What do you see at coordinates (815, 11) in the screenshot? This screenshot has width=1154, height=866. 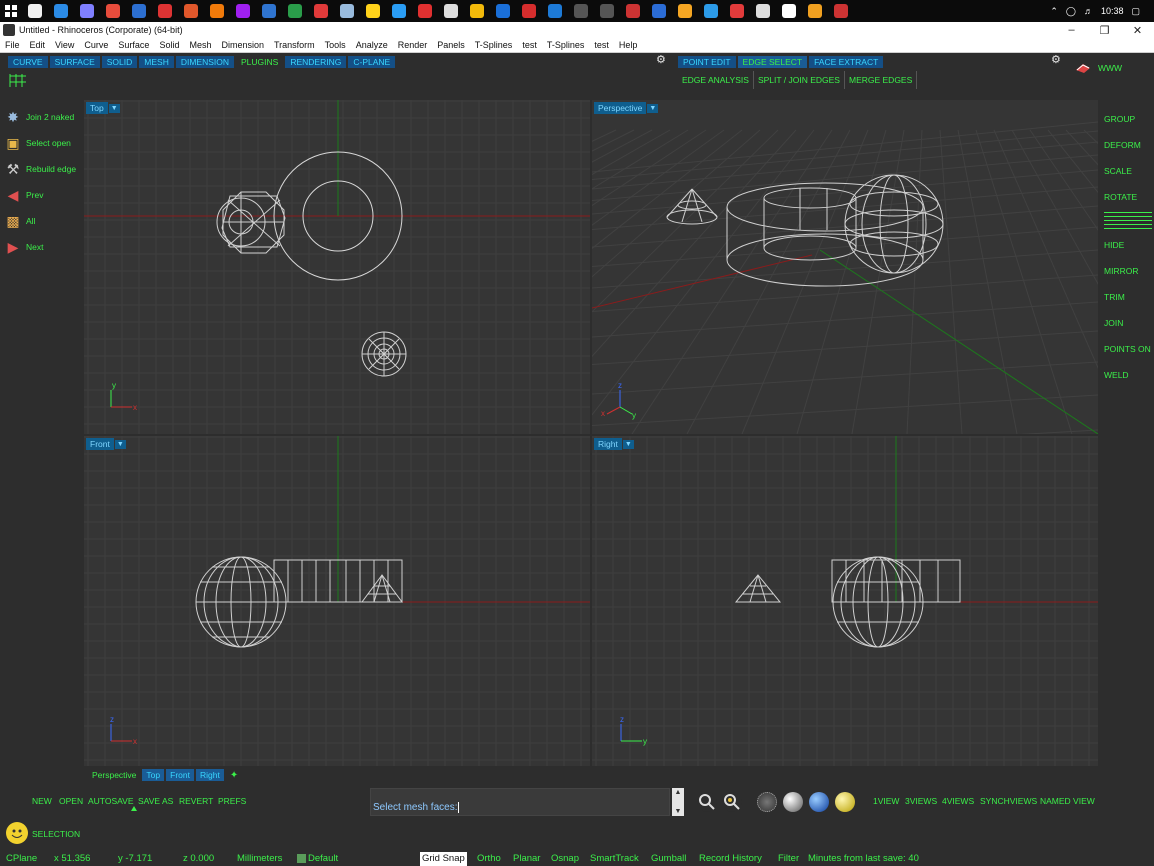 I see `app-30-taskbar-icon` at bounding box center [815, 11].